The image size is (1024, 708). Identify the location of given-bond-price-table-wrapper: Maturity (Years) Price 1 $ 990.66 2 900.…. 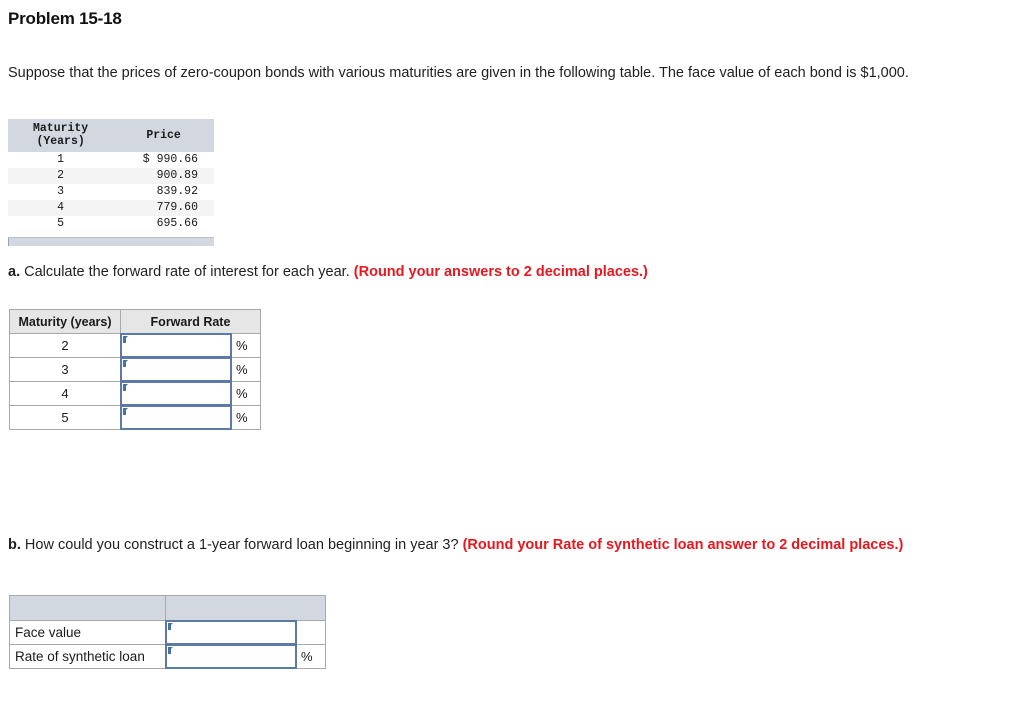
(111, 182).